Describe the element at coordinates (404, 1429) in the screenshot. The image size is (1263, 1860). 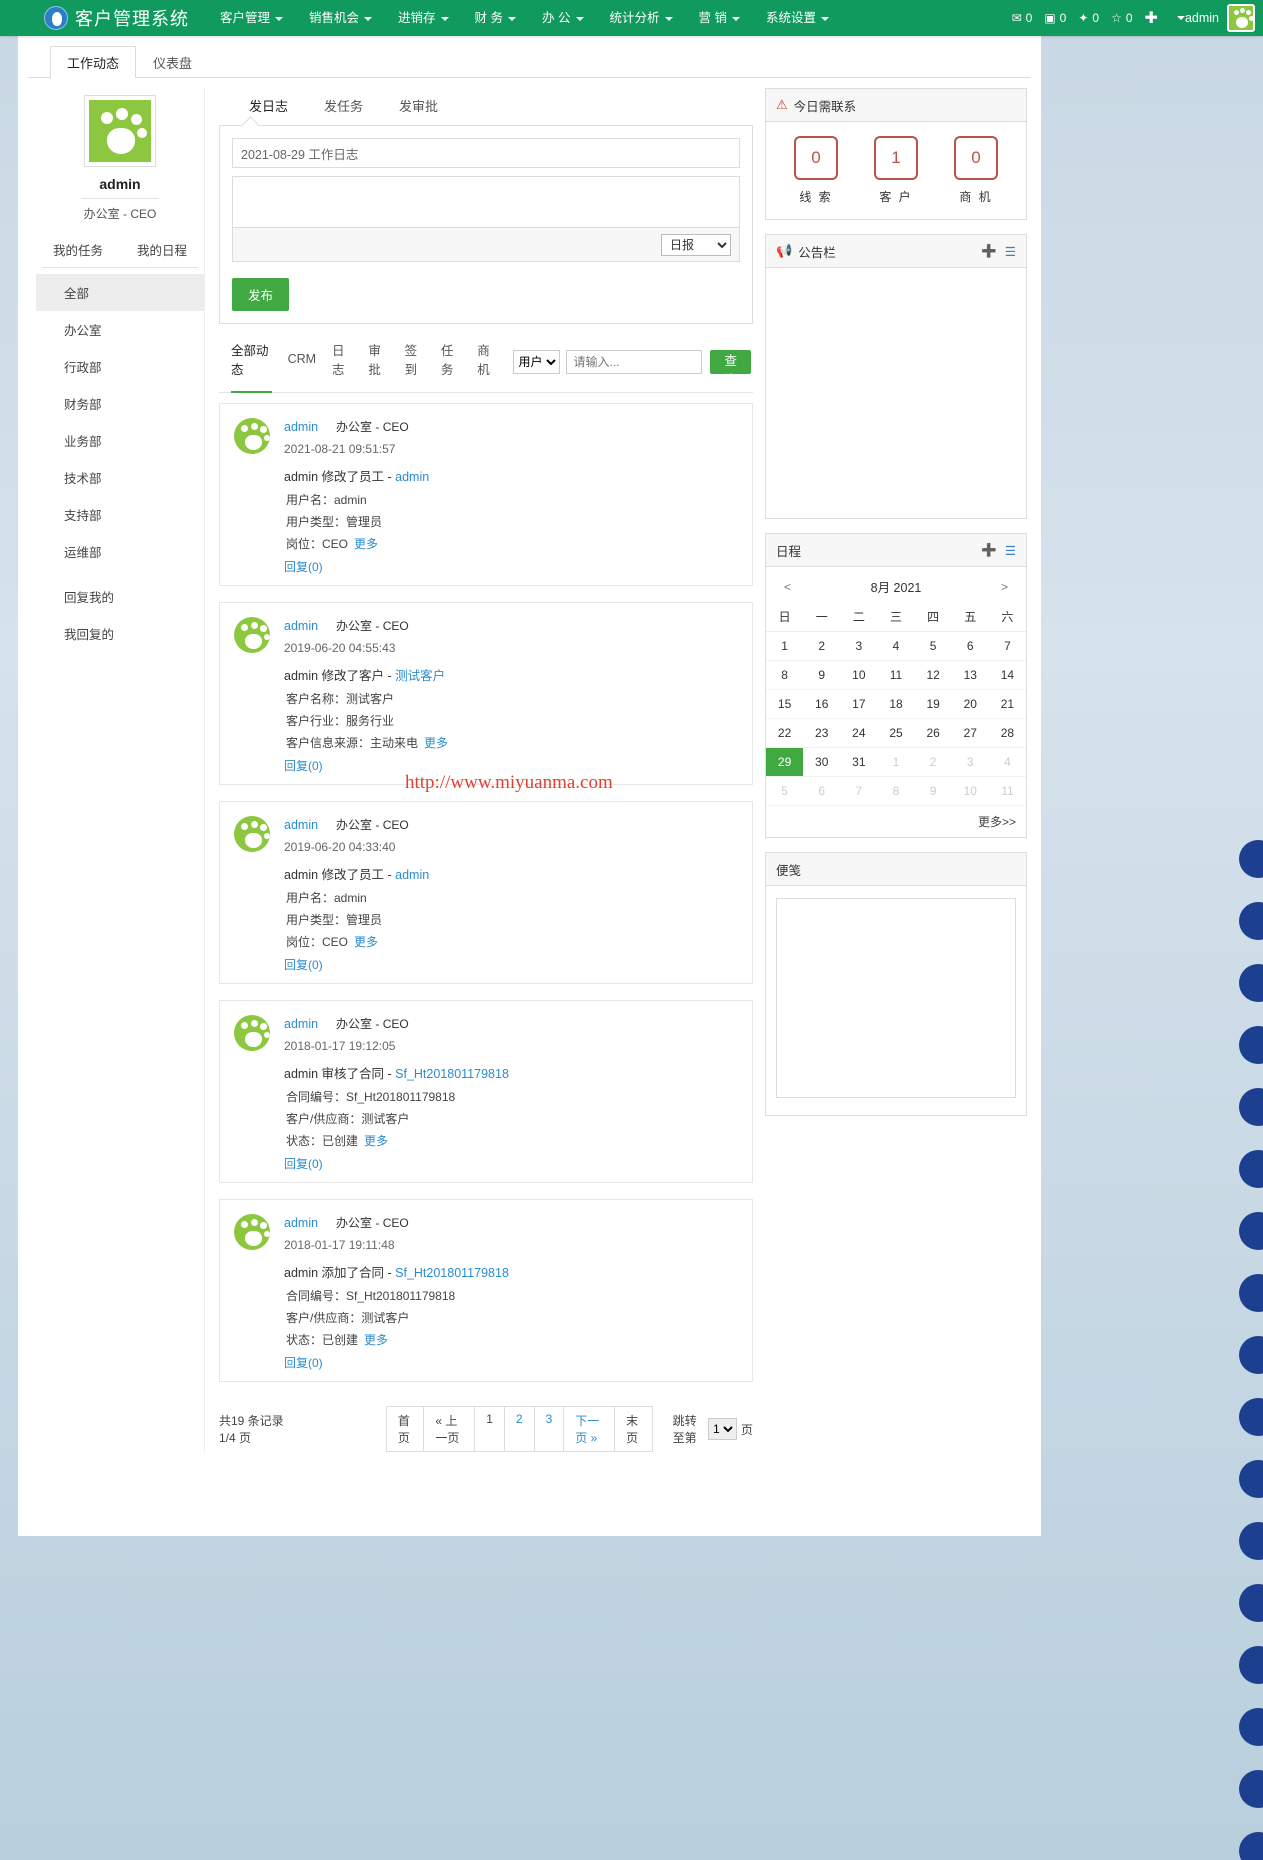
I see `page-first-button: 首页` at that location.